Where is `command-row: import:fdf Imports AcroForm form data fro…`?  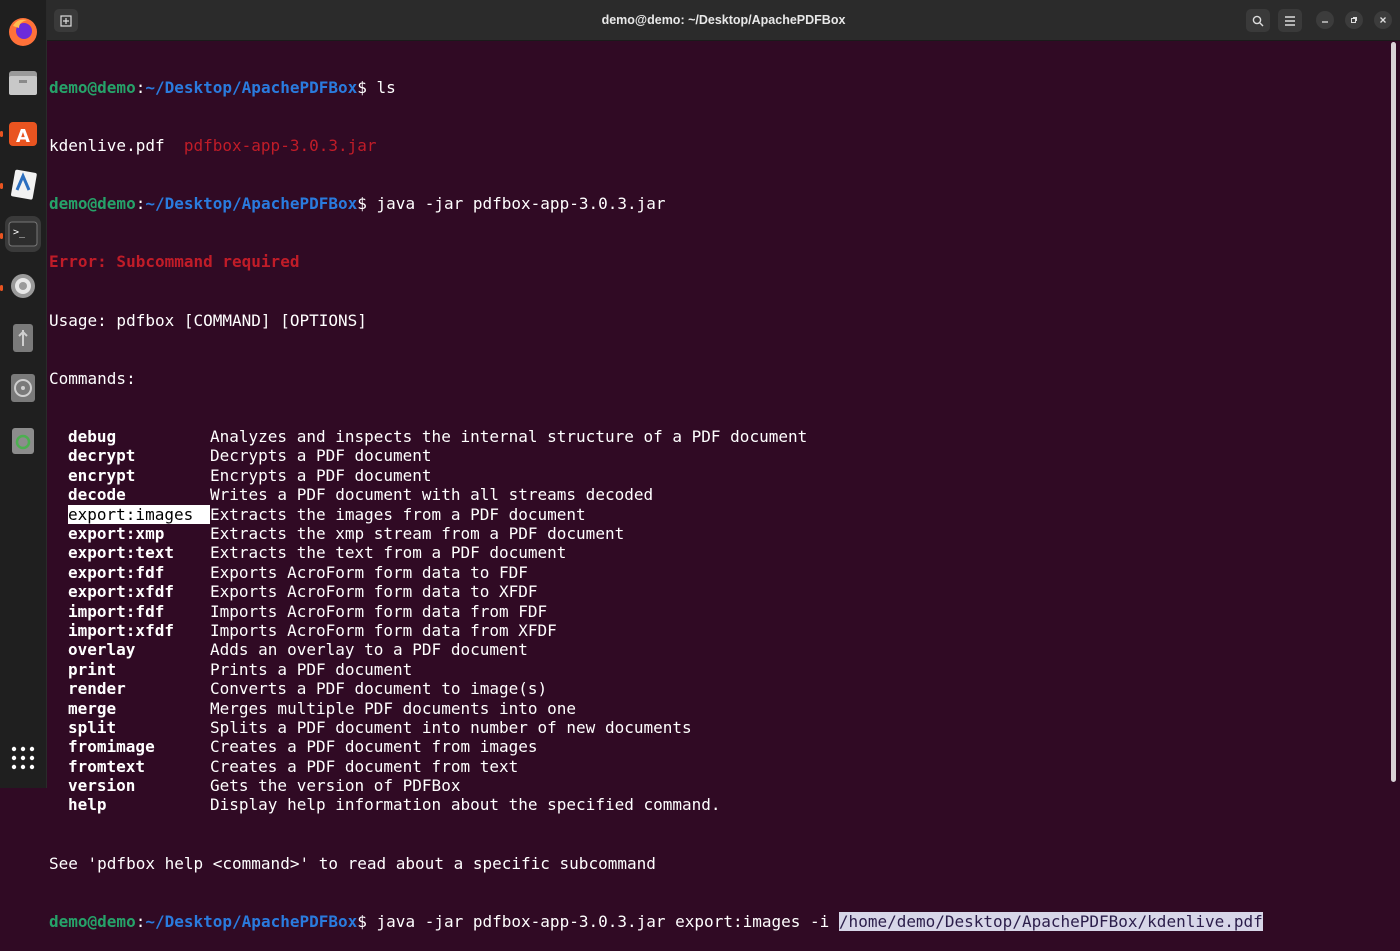 command-row: import:fdf Imports AcroForm form data fro… is located at coordinates (717, 611).